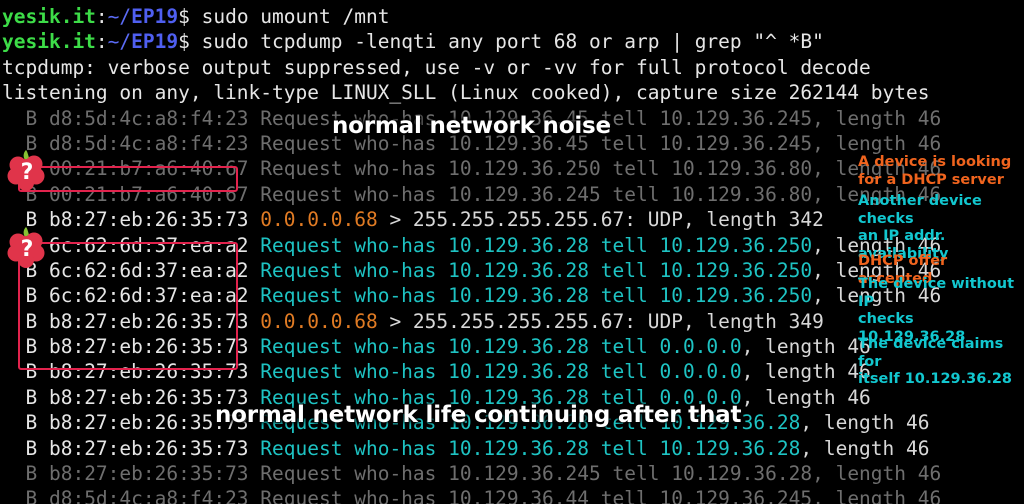 This screenshot has height=504, width=1024. What do you see at coordinates (471, 126) in the screenshot?
I see `caption-normal-network-noise: normal network noise` at bounding box center [471, 126].